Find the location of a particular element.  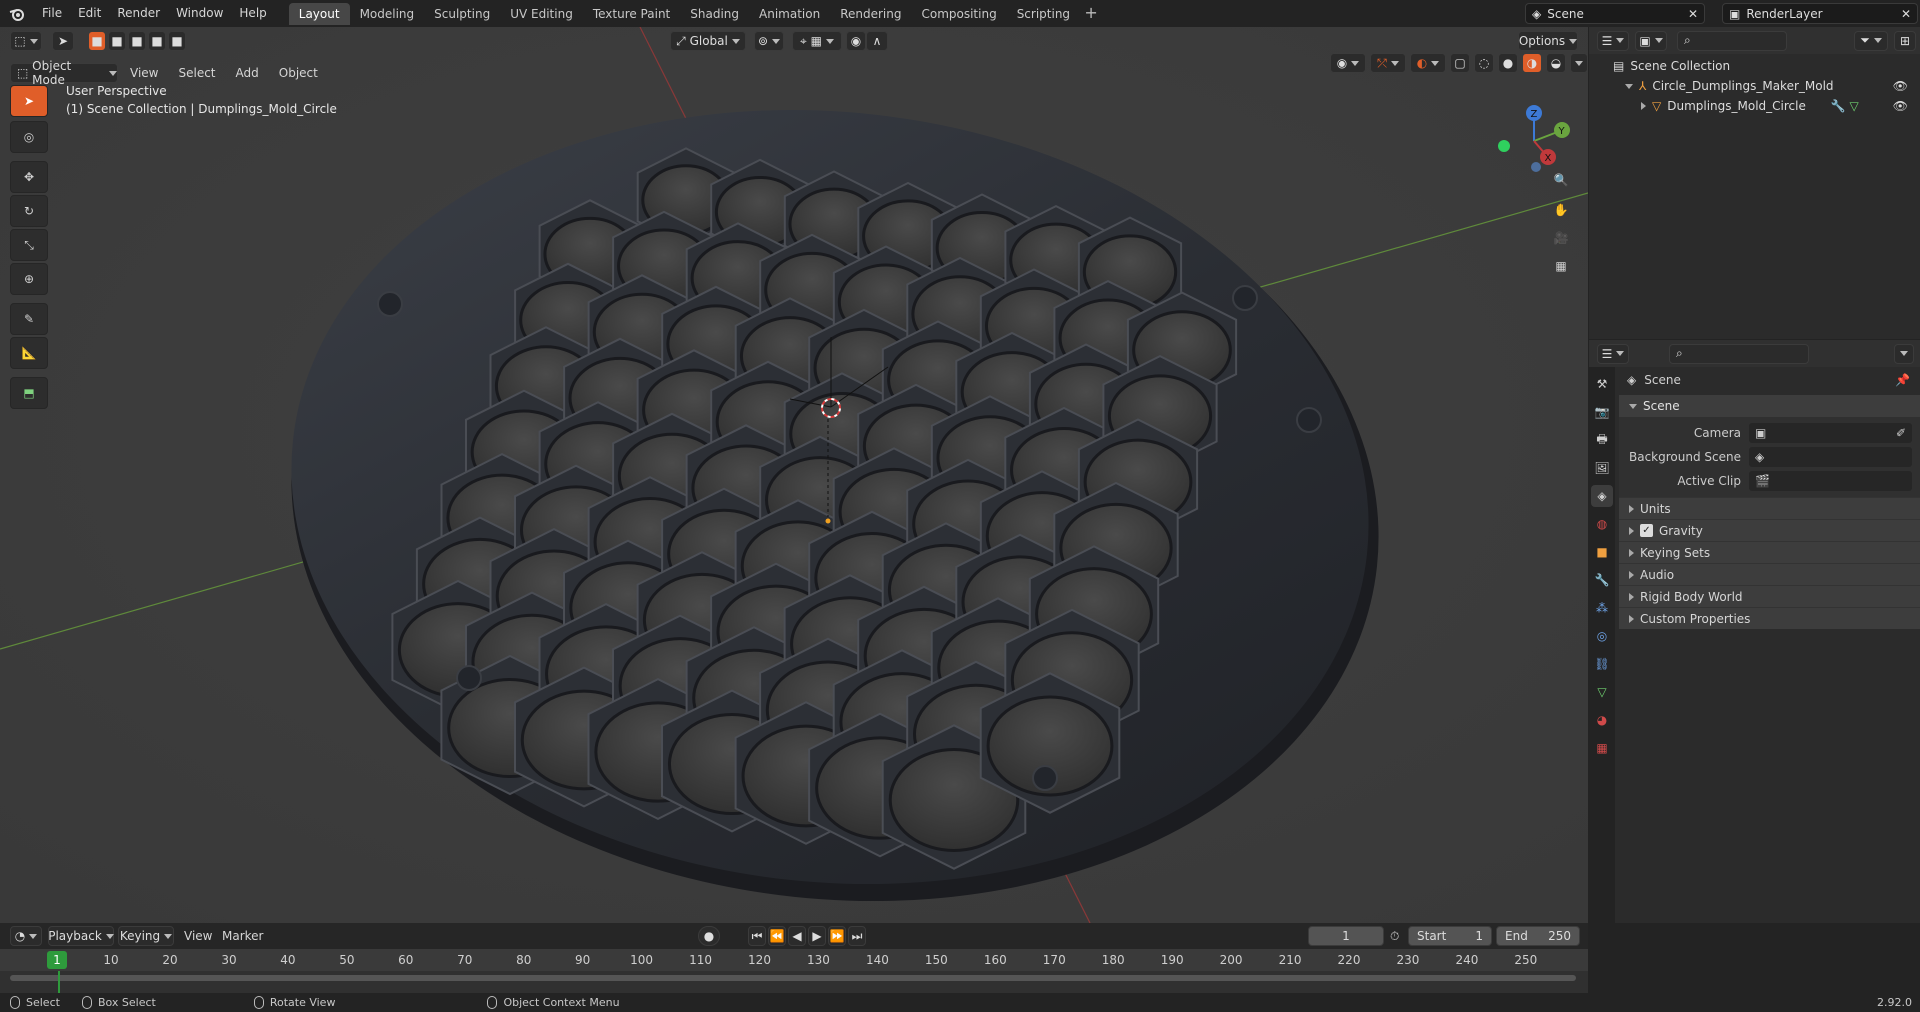

panel-audio: Audio is located at coordinates (1769, 574).